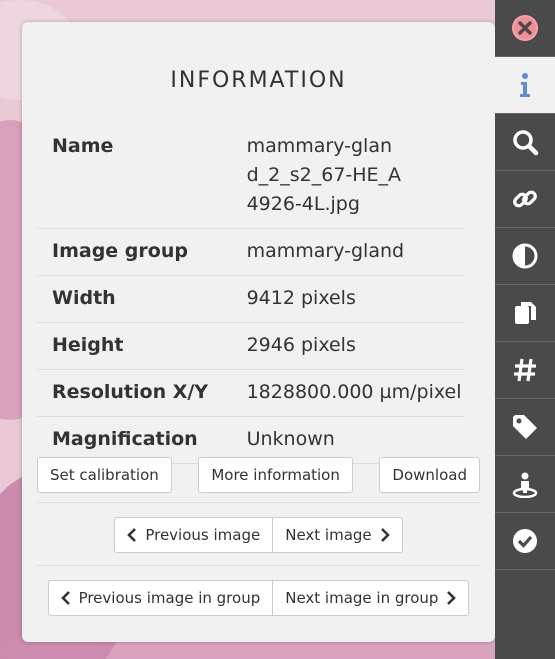 This screenshot has height=659, width=555. I want to click on sidebar-item-tag, so click(525, 427).